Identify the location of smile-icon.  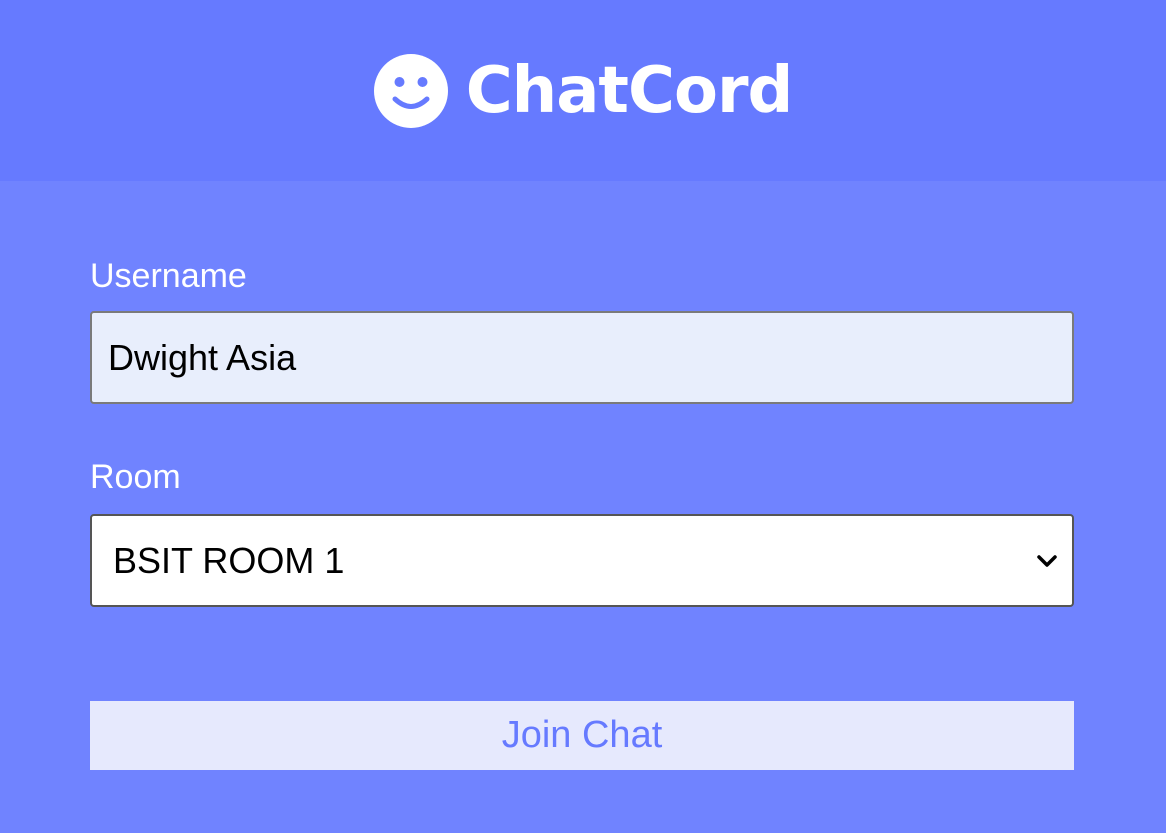
(410, 90).